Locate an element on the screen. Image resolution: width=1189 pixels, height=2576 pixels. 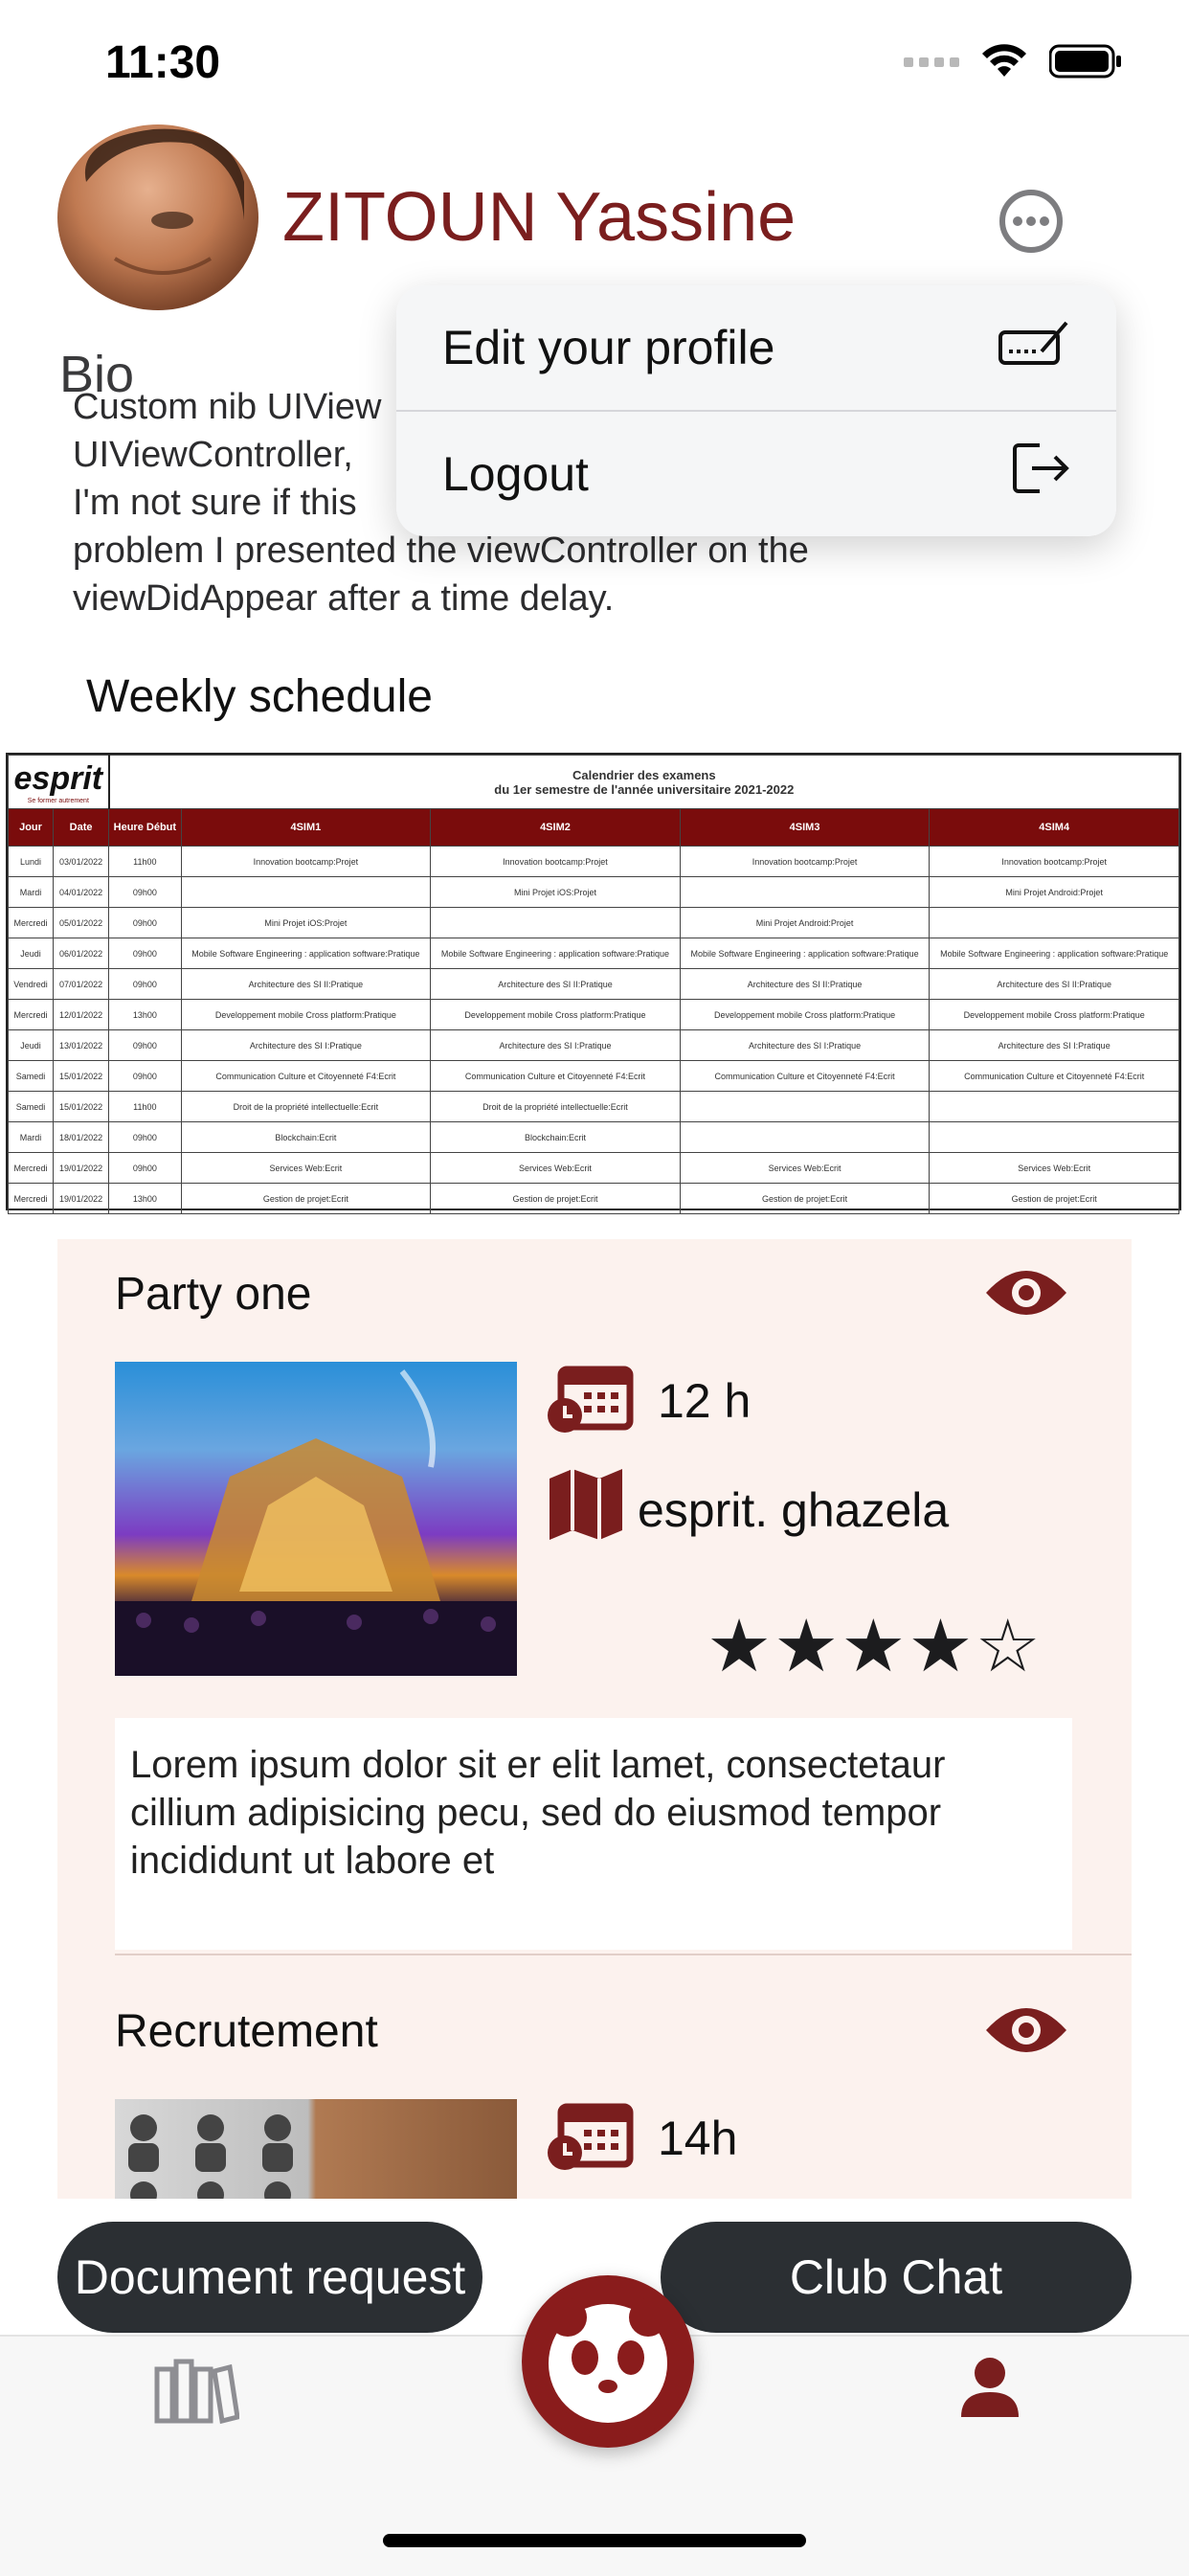
signal-icon is located at coordinates (931, 64).